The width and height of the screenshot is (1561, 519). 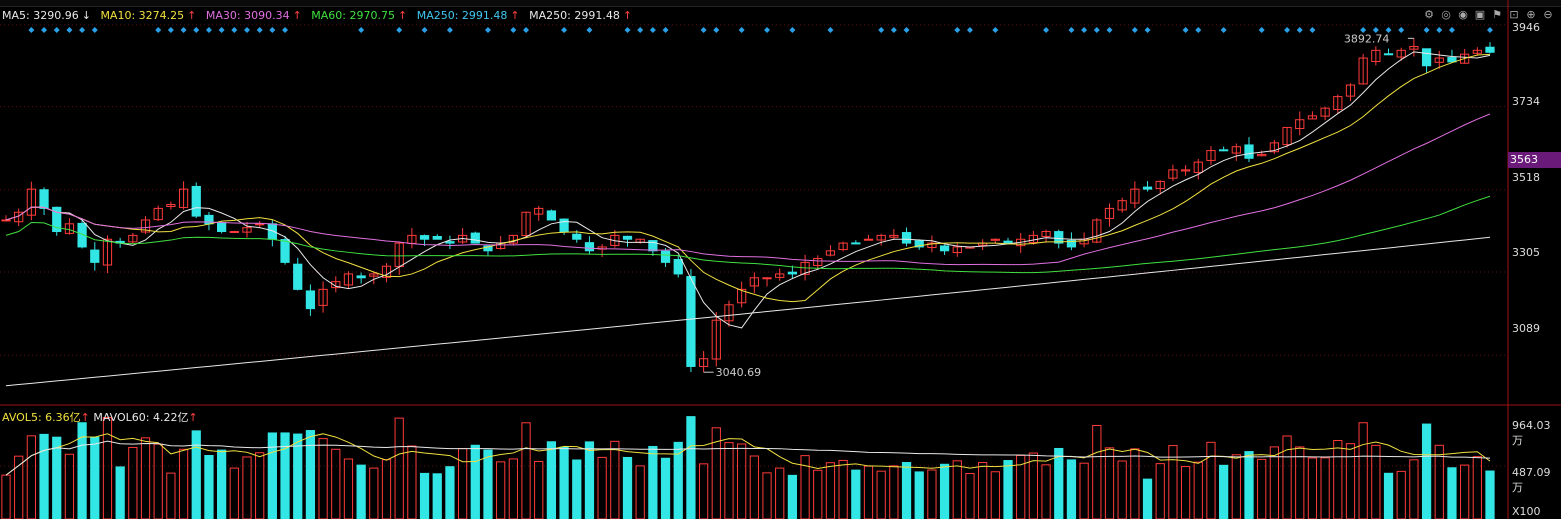 What do you see at coordinates (1367, 38) in the screenshot?
I see `high-marker-label: 3892.74` at bounding box center [1367, 38].